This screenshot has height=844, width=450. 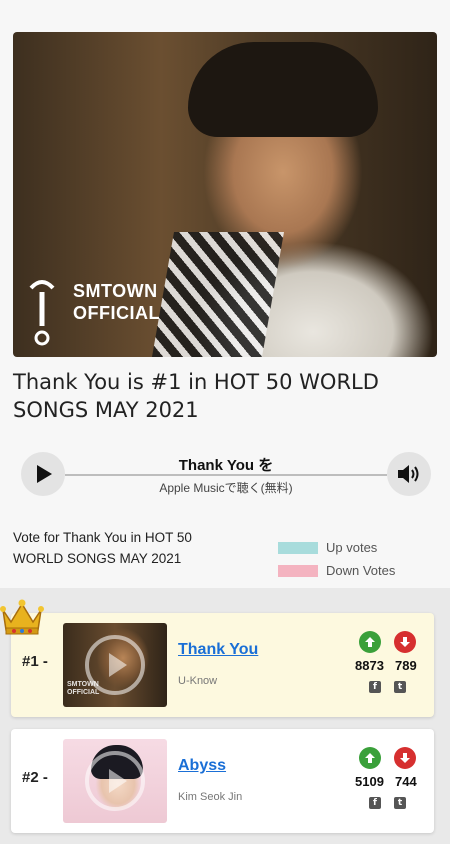 I want to click on song-thumbnail: SMTOWN OFFICIAL, so click(x=115, y=665).